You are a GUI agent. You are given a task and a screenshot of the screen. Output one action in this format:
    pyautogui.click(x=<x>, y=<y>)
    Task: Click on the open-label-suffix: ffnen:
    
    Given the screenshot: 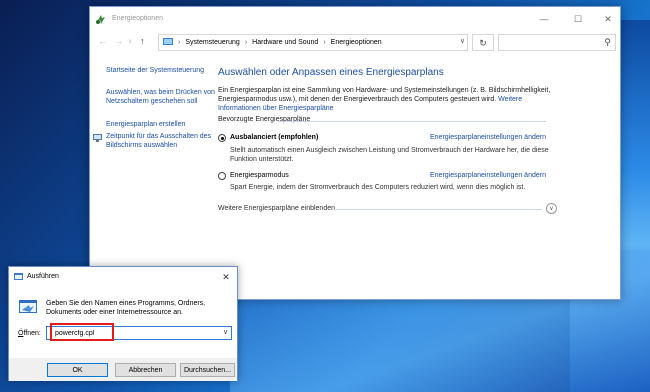 What is the action you would take?
    pyautogui.click(x=32, y=333)
    